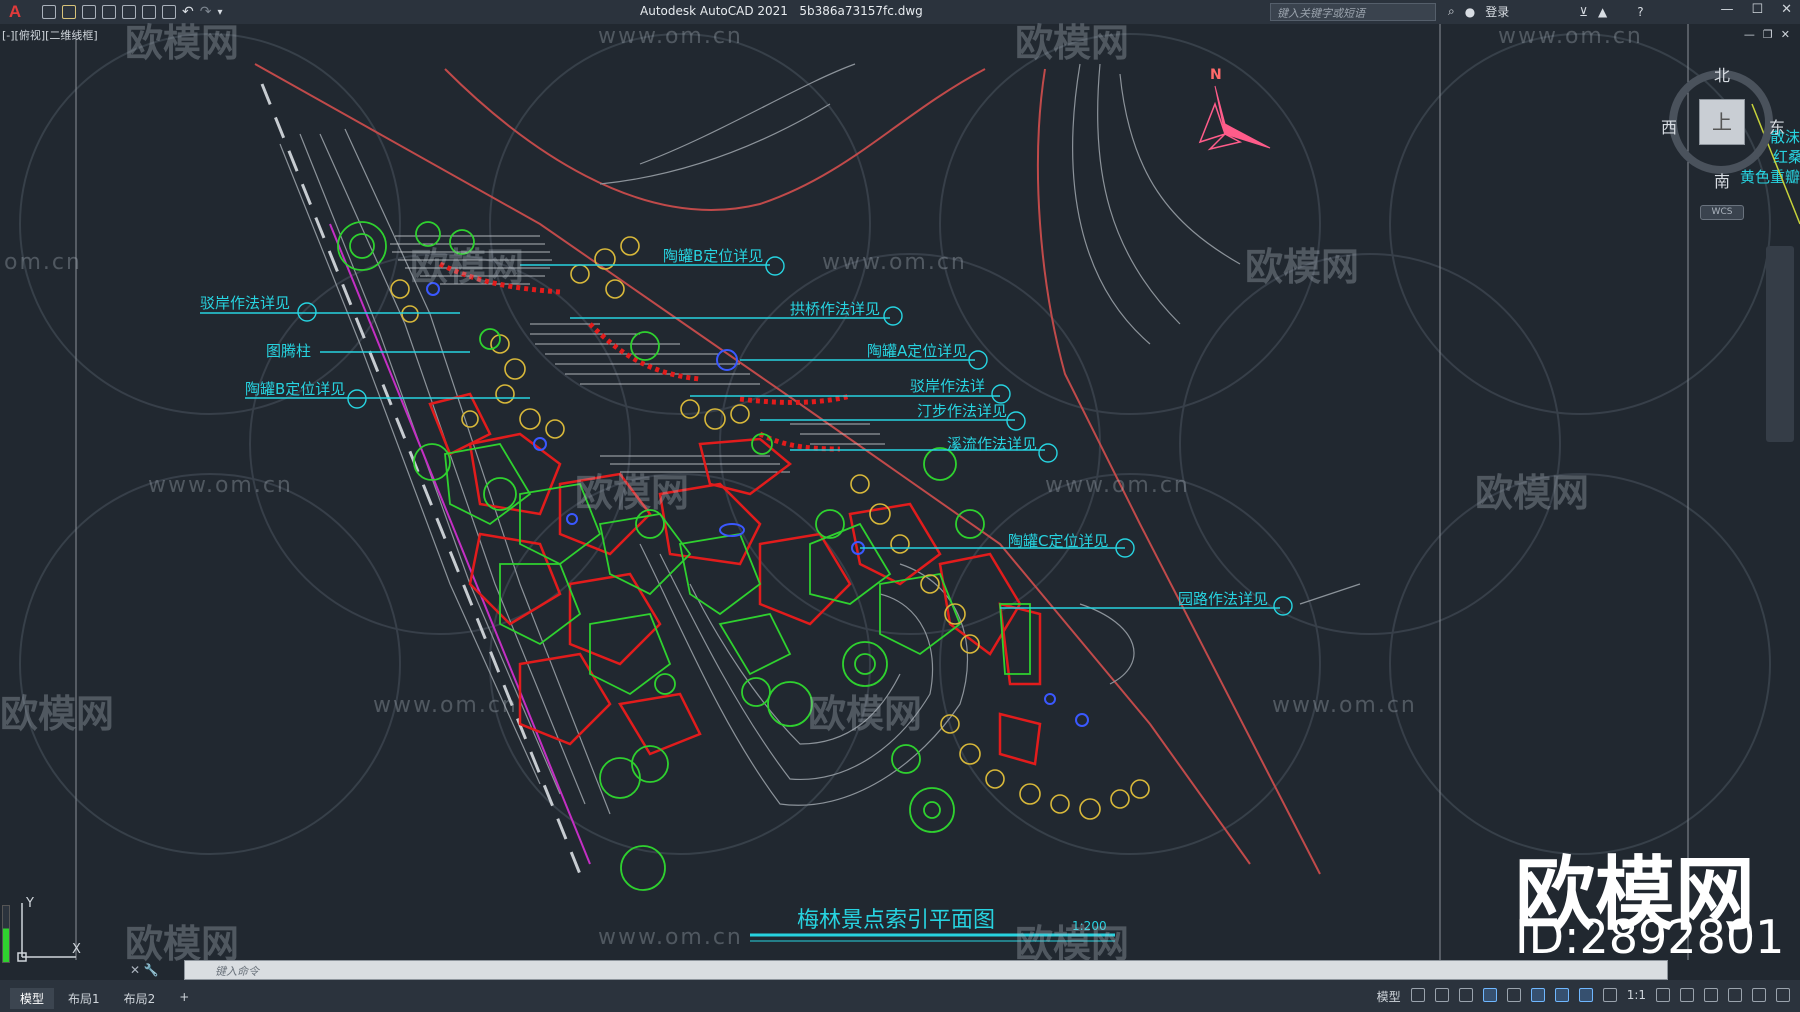 This screenshot has height=1012, width=1800. Describe the element at coordinates (1089, 926) in the screenshot. I see `drawing-scale: 1:200` at that location.